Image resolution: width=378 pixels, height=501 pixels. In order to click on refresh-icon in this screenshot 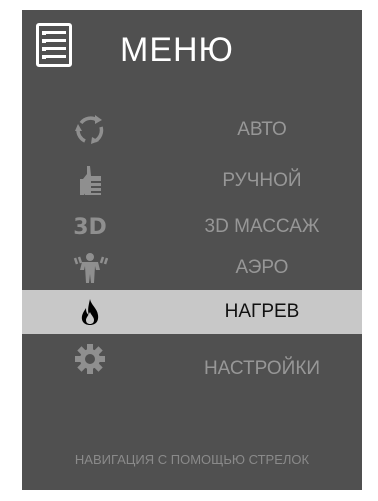, I will do `click(90, 130)`.